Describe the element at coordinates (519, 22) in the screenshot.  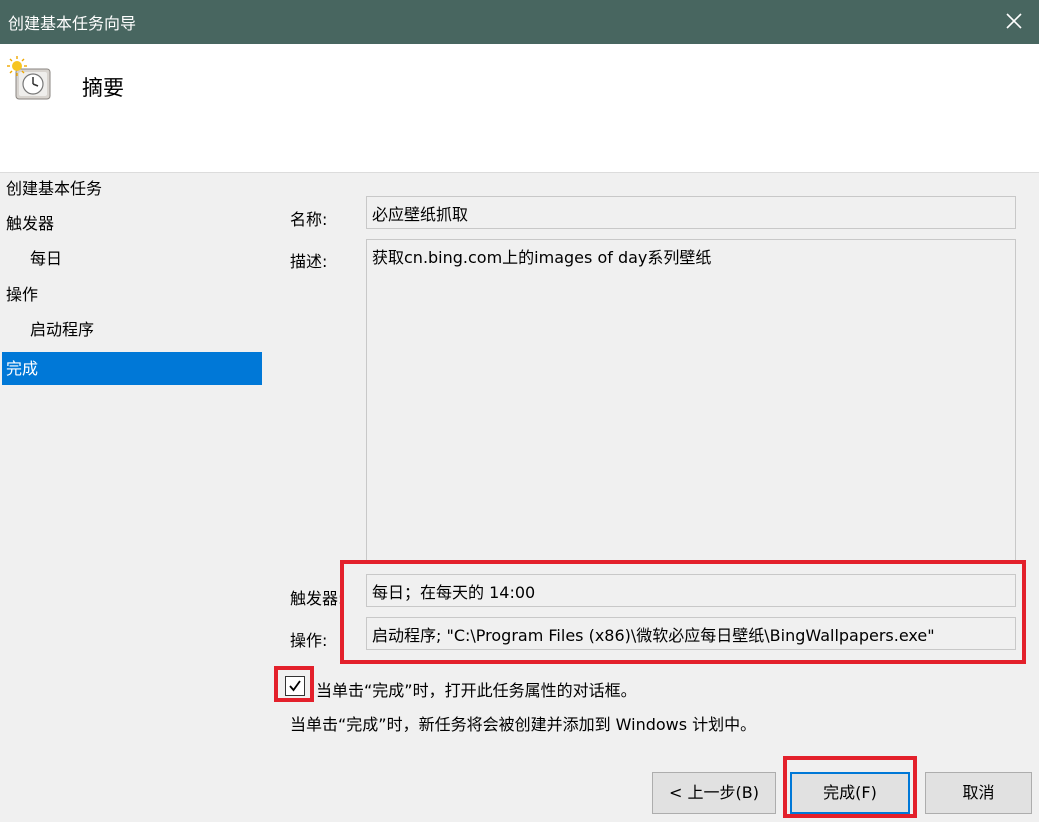
I see `title-bar: 创建基本任务向导` at that location.